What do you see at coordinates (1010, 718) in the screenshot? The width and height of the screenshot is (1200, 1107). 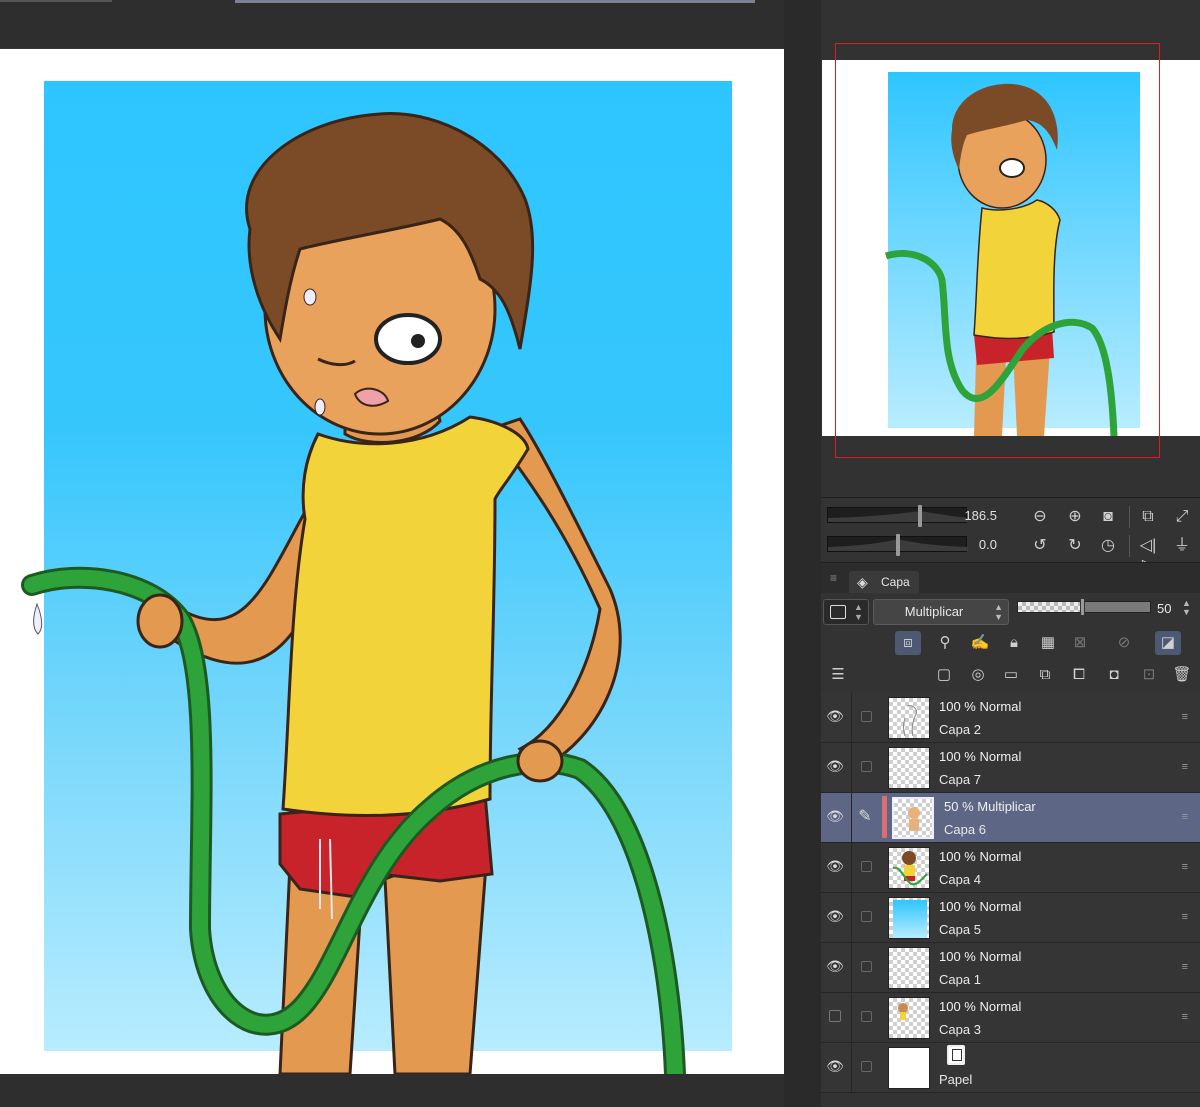 I see `layer-row-capa-2: 👁︎ 100 % Normal Capa 2 ≡` at bounding box center [1010, 718].